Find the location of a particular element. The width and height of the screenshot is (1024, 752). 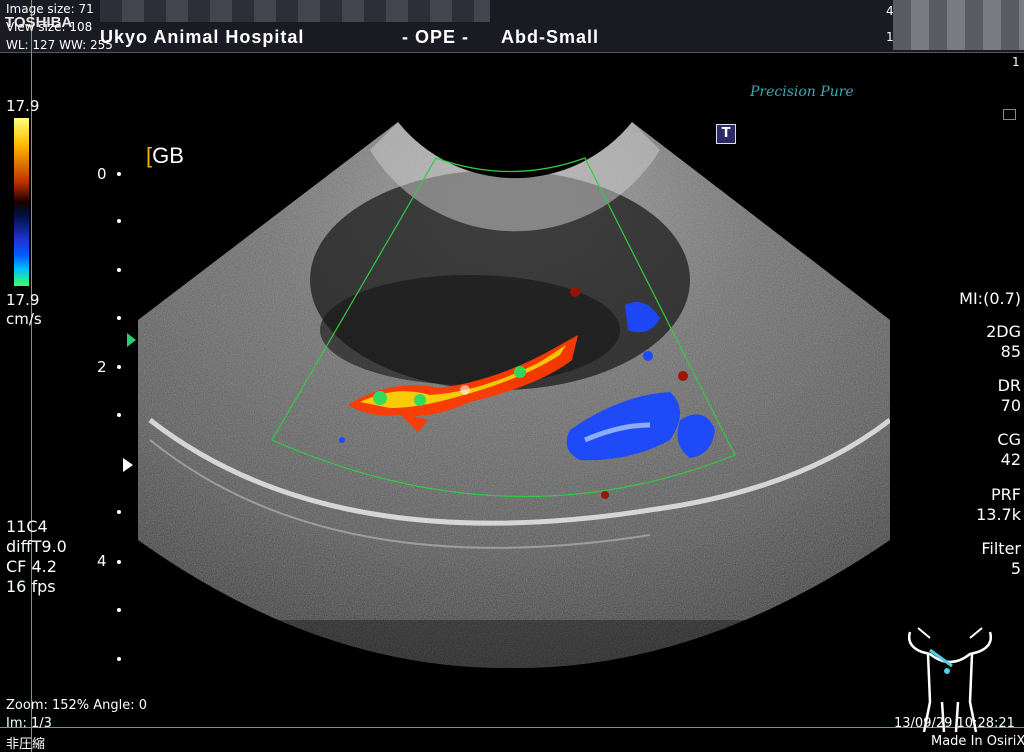

velocity-scale-bottom: 17.9 is located at coordinates (23, 300).